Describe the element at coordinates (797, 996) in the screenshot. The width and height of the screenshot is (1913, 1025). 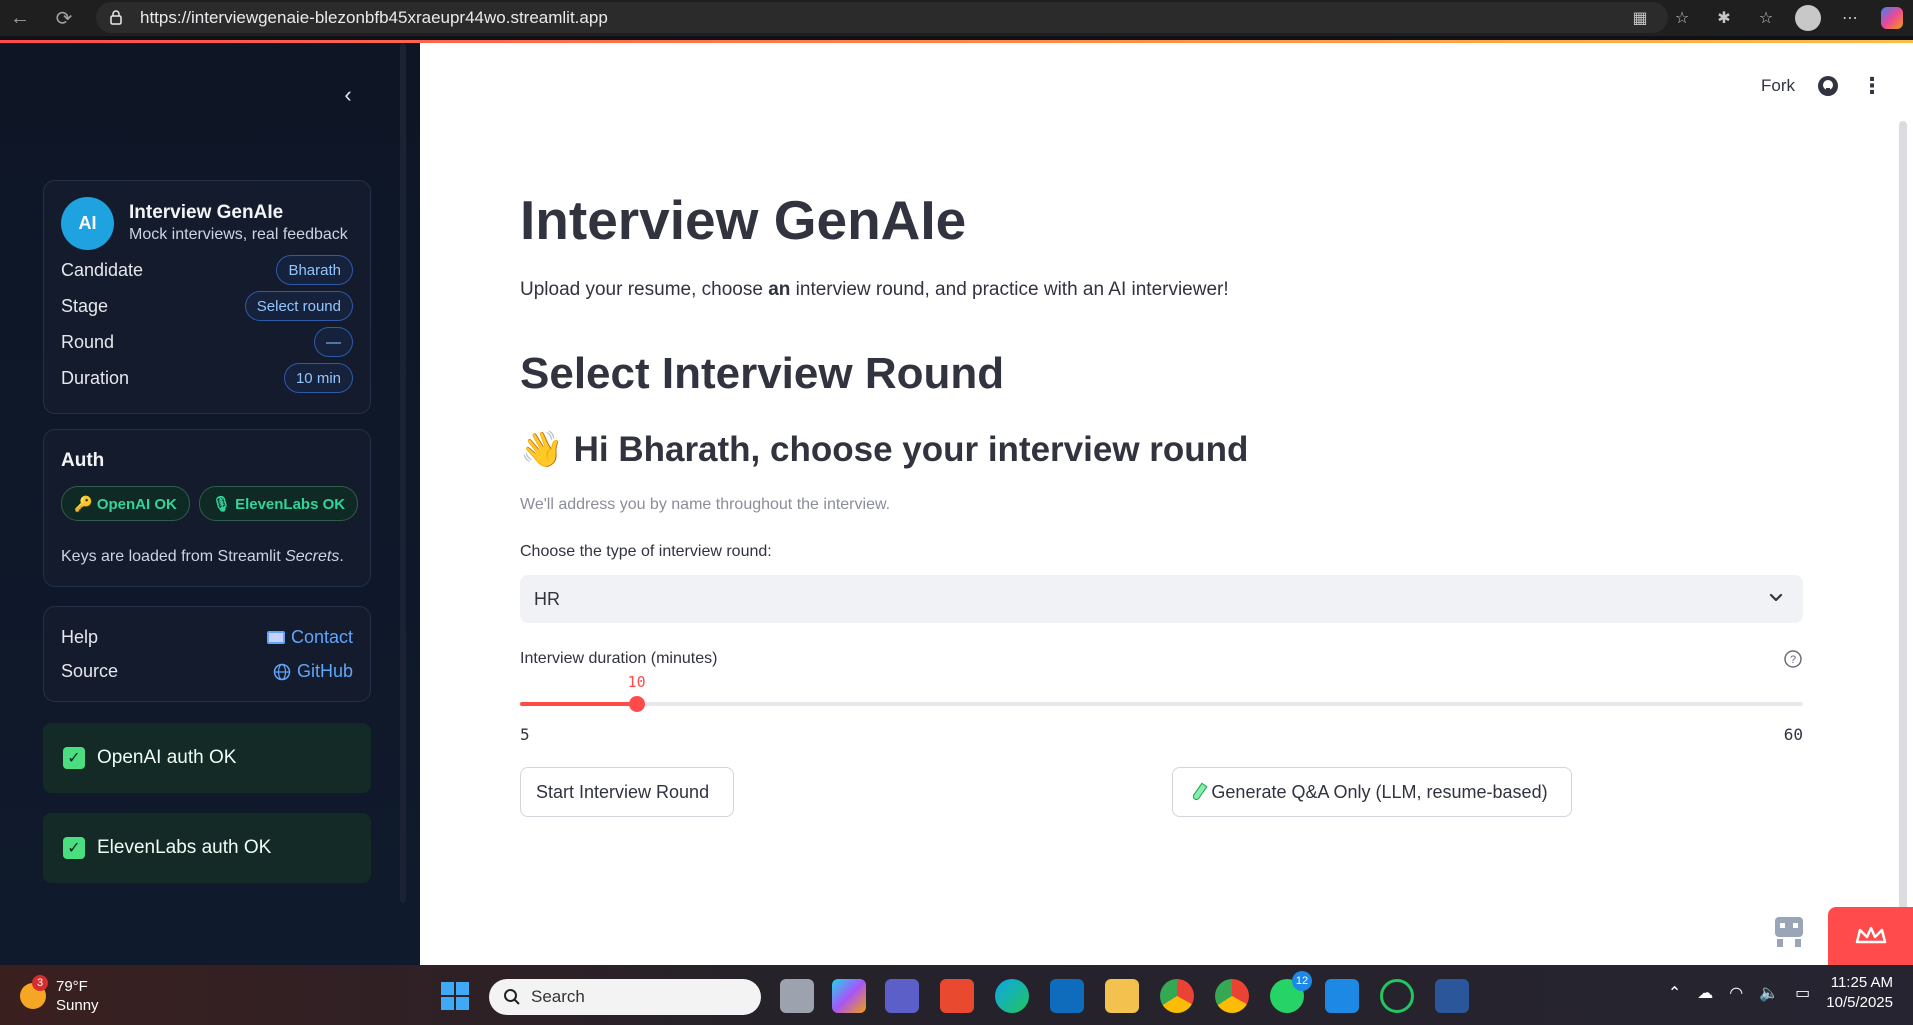
I see `task-view-icon` at that location.